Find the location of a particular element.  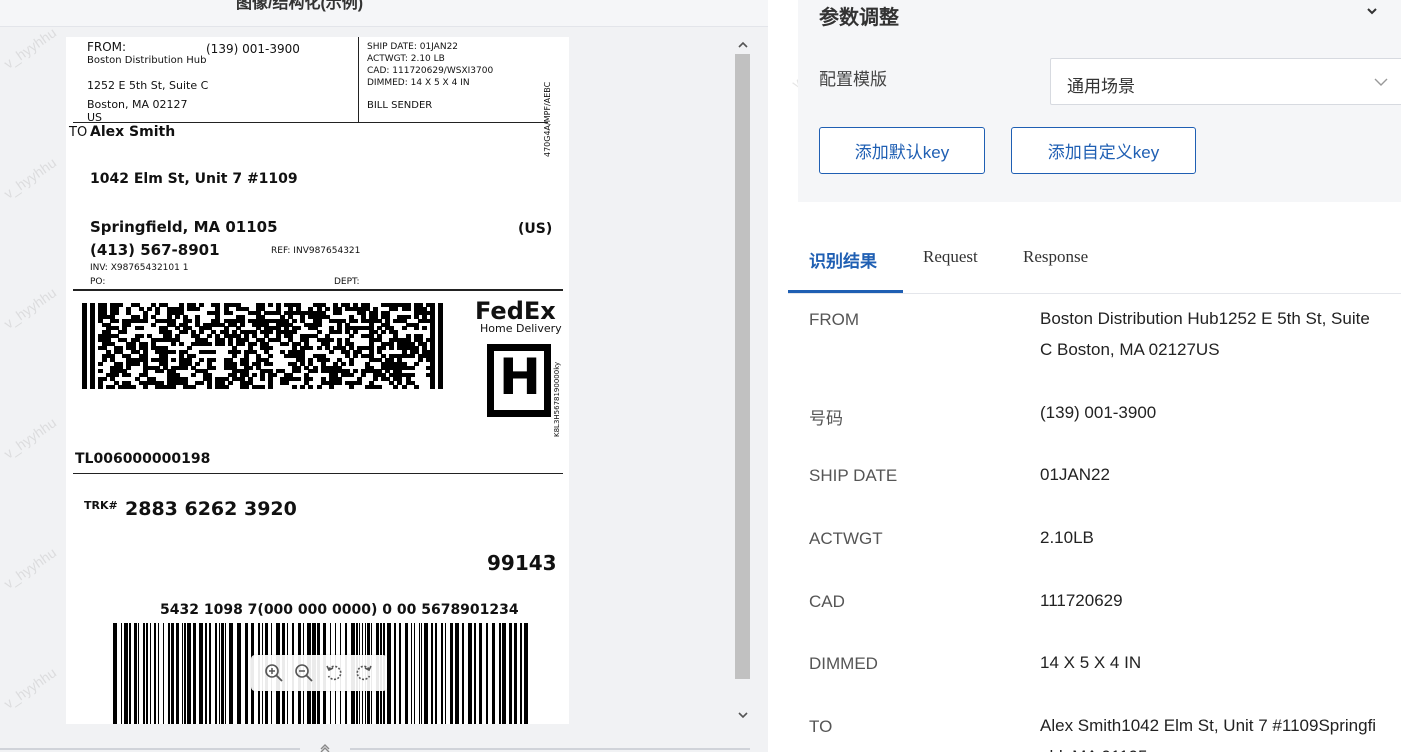

label-trk-number: 2883 6262 3920 is located at coordinates (211, 509).